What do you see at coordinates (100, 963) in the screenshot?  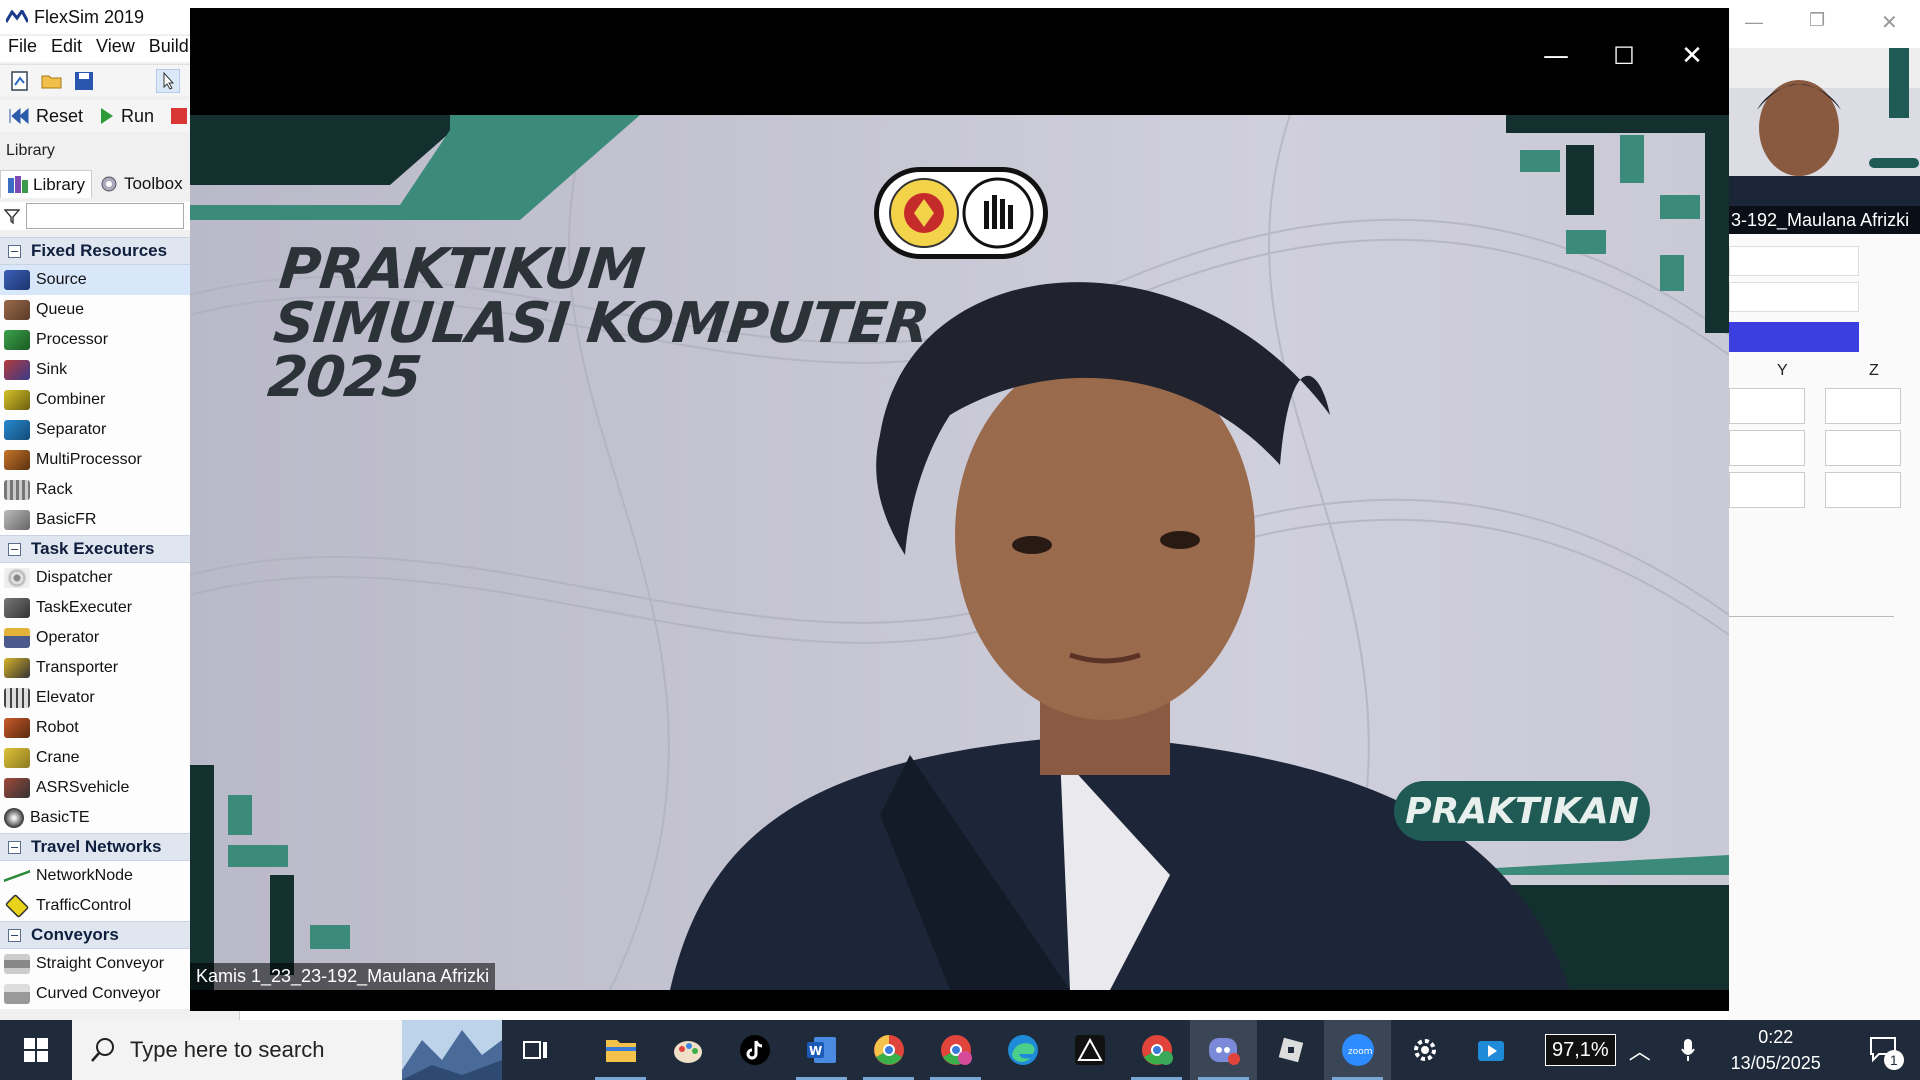 I see `item-label: Straight Conveyor` at bounding box center [100, 963].